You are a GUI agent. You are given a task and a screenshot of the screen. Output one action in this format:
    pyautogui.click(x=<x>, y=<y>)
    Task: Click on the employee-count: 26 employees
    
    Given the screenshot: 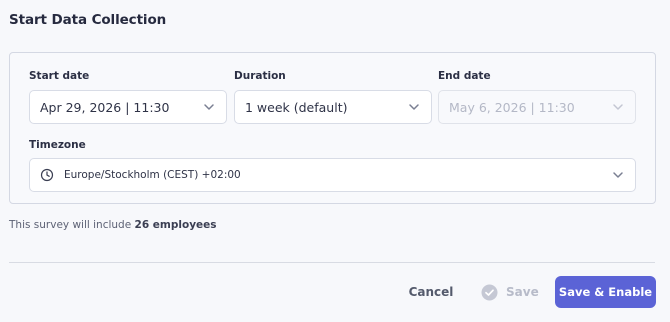 What is the action you would take?
    pyautogui.click(x=175, y=225)
    